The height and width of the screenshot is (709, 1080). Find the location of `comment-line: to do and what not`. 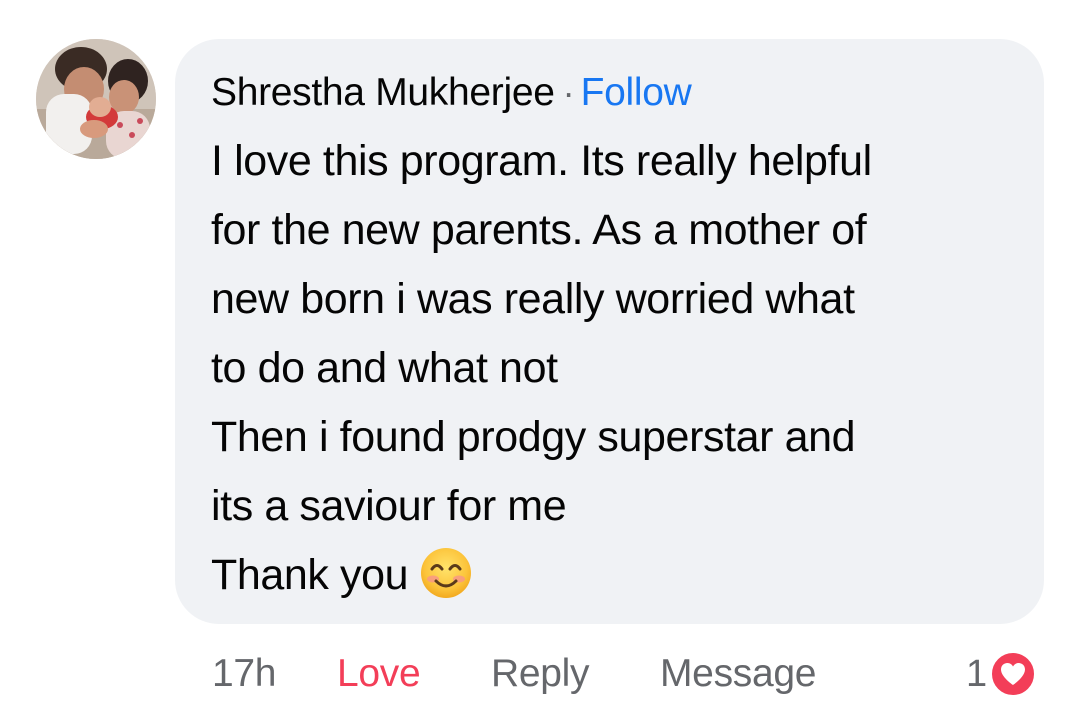

comment-line: to do and what not is located at coordinates (384, 368).